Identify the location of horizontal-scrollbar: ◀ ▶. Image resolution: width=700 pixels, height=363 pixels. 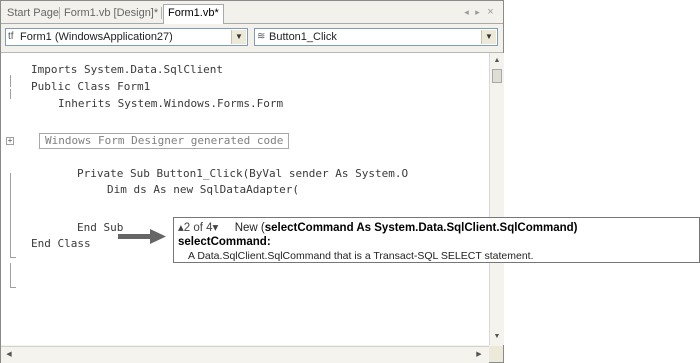
(245, 354).